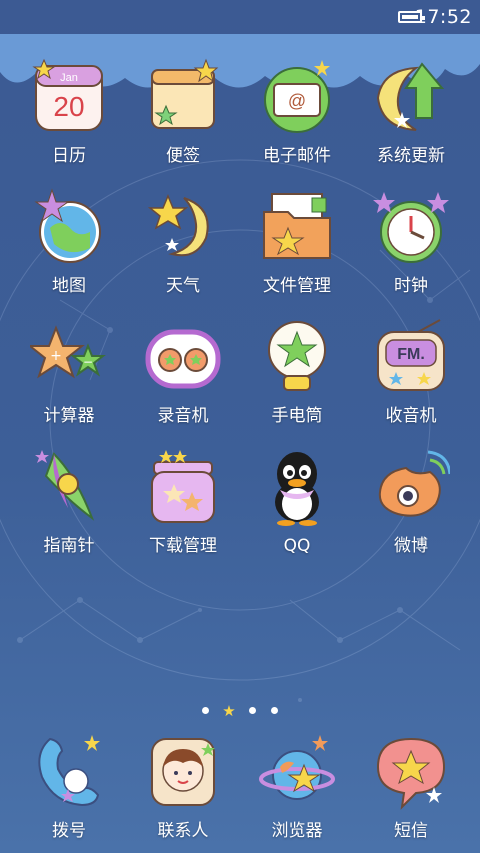 This screenshot has height=853, width=480. What do you see at coordinates (414, 483) in the screenshot?
I see `weibo-icon` at bounding box center [414, 483].